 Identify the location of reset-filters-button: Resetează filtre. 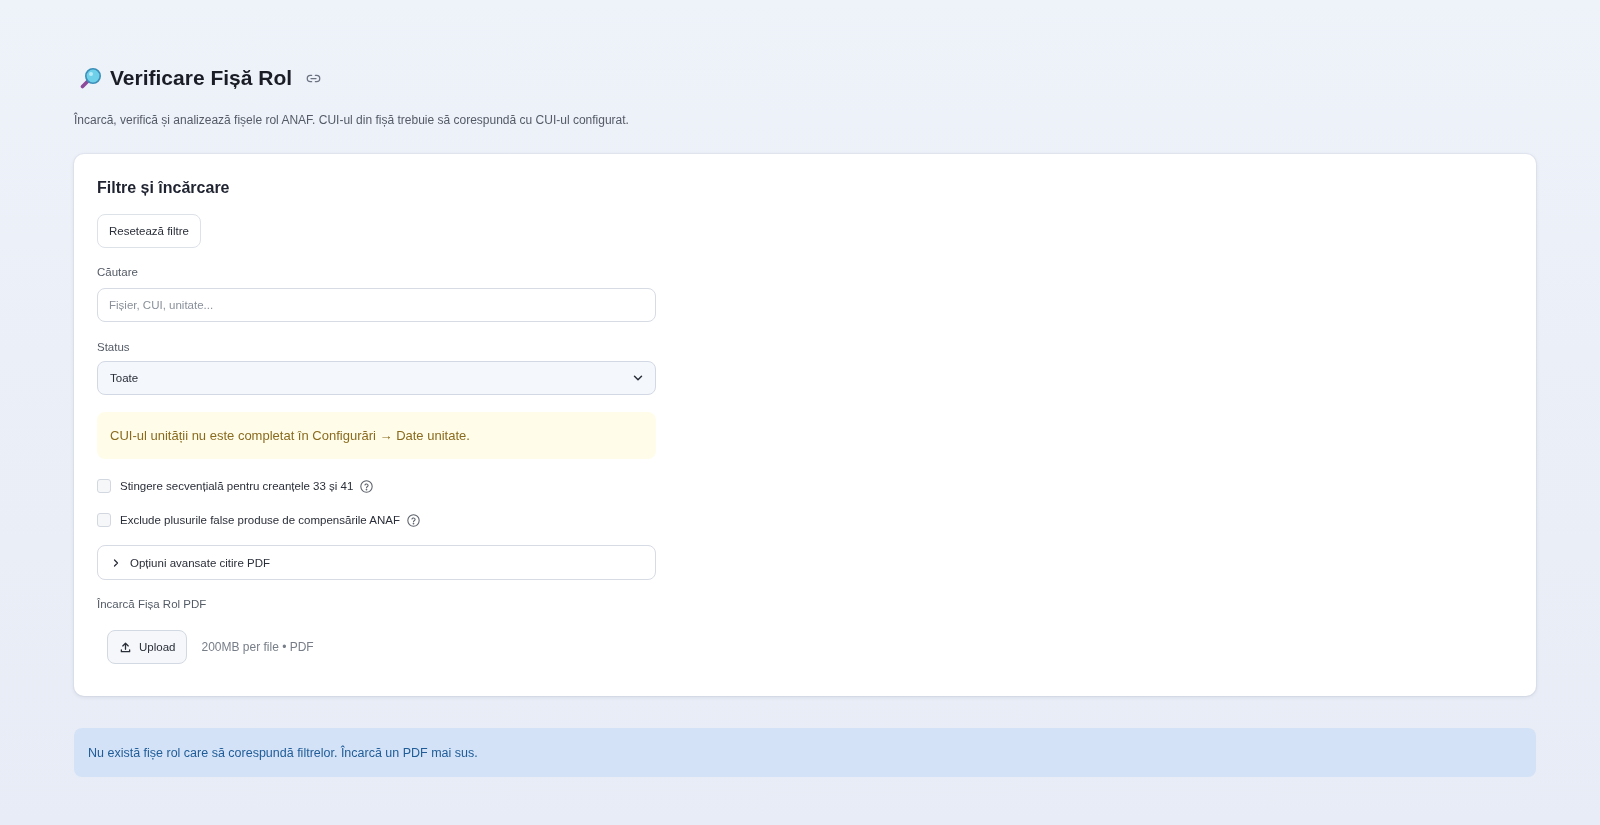
(149, 231).